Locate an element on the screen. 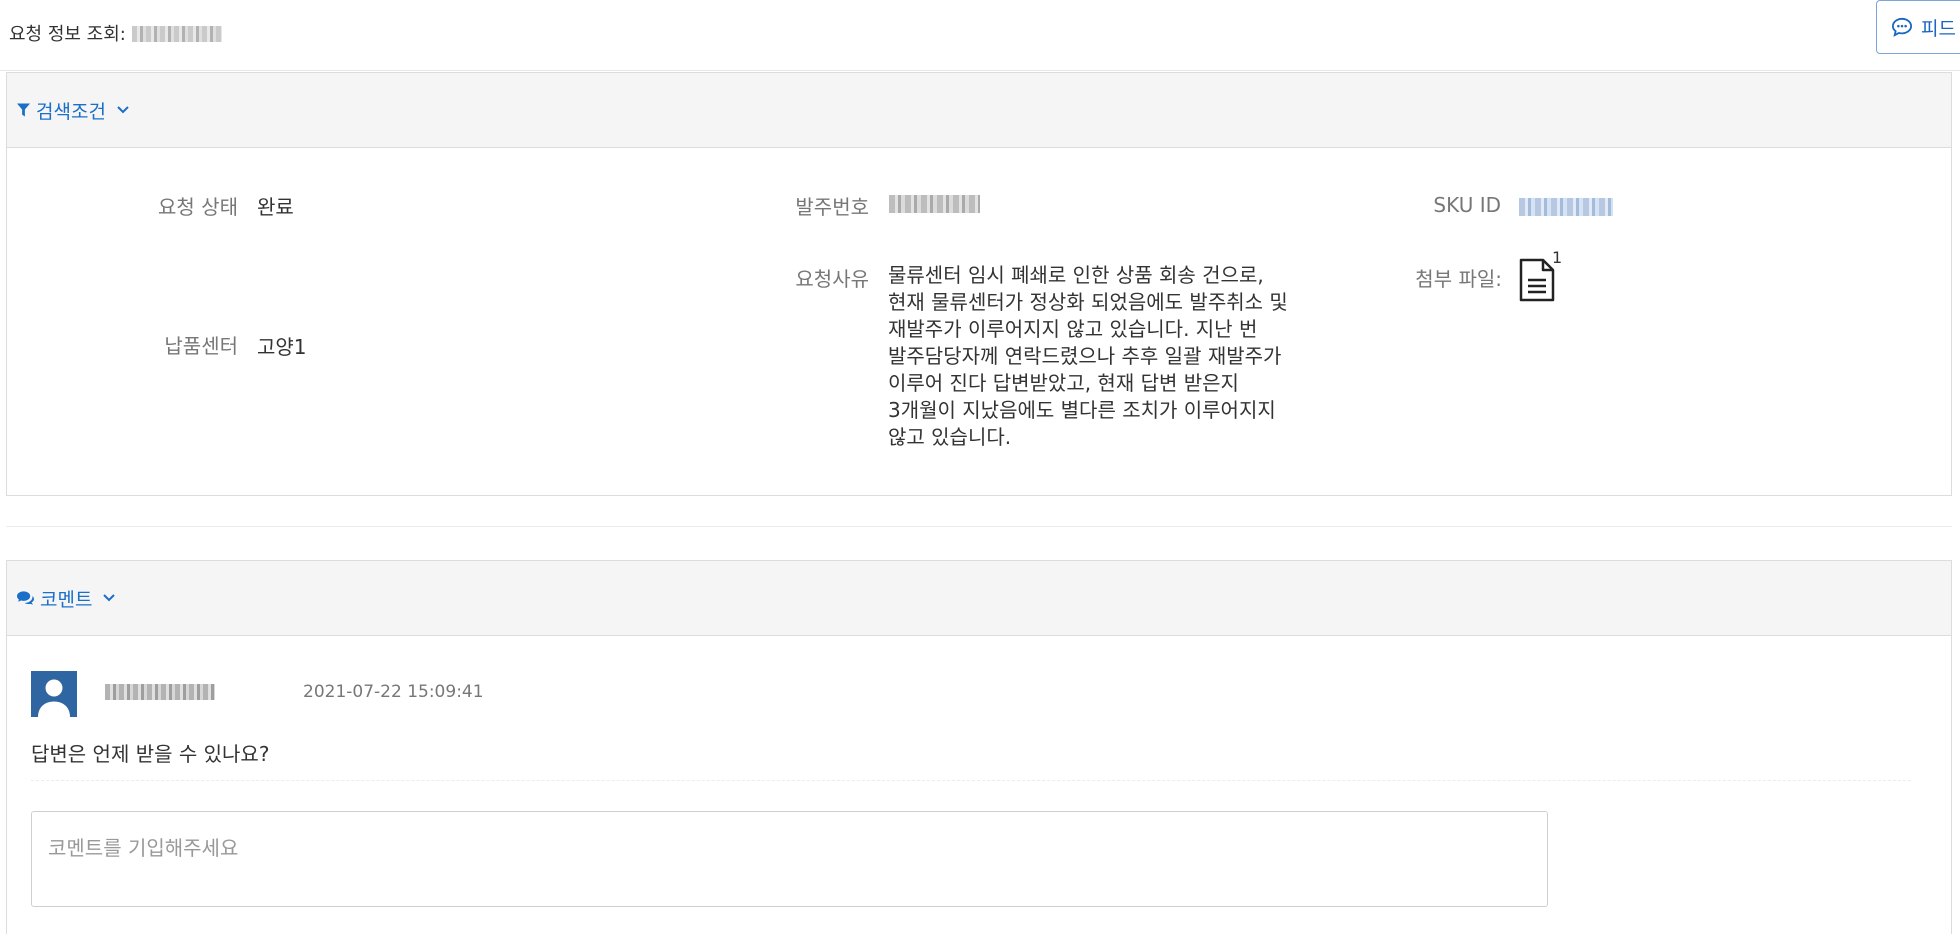 The height and width of the screenshot is (934, 1960). delivery-center-label: 납품센터 is located at coordinates (201, 346).